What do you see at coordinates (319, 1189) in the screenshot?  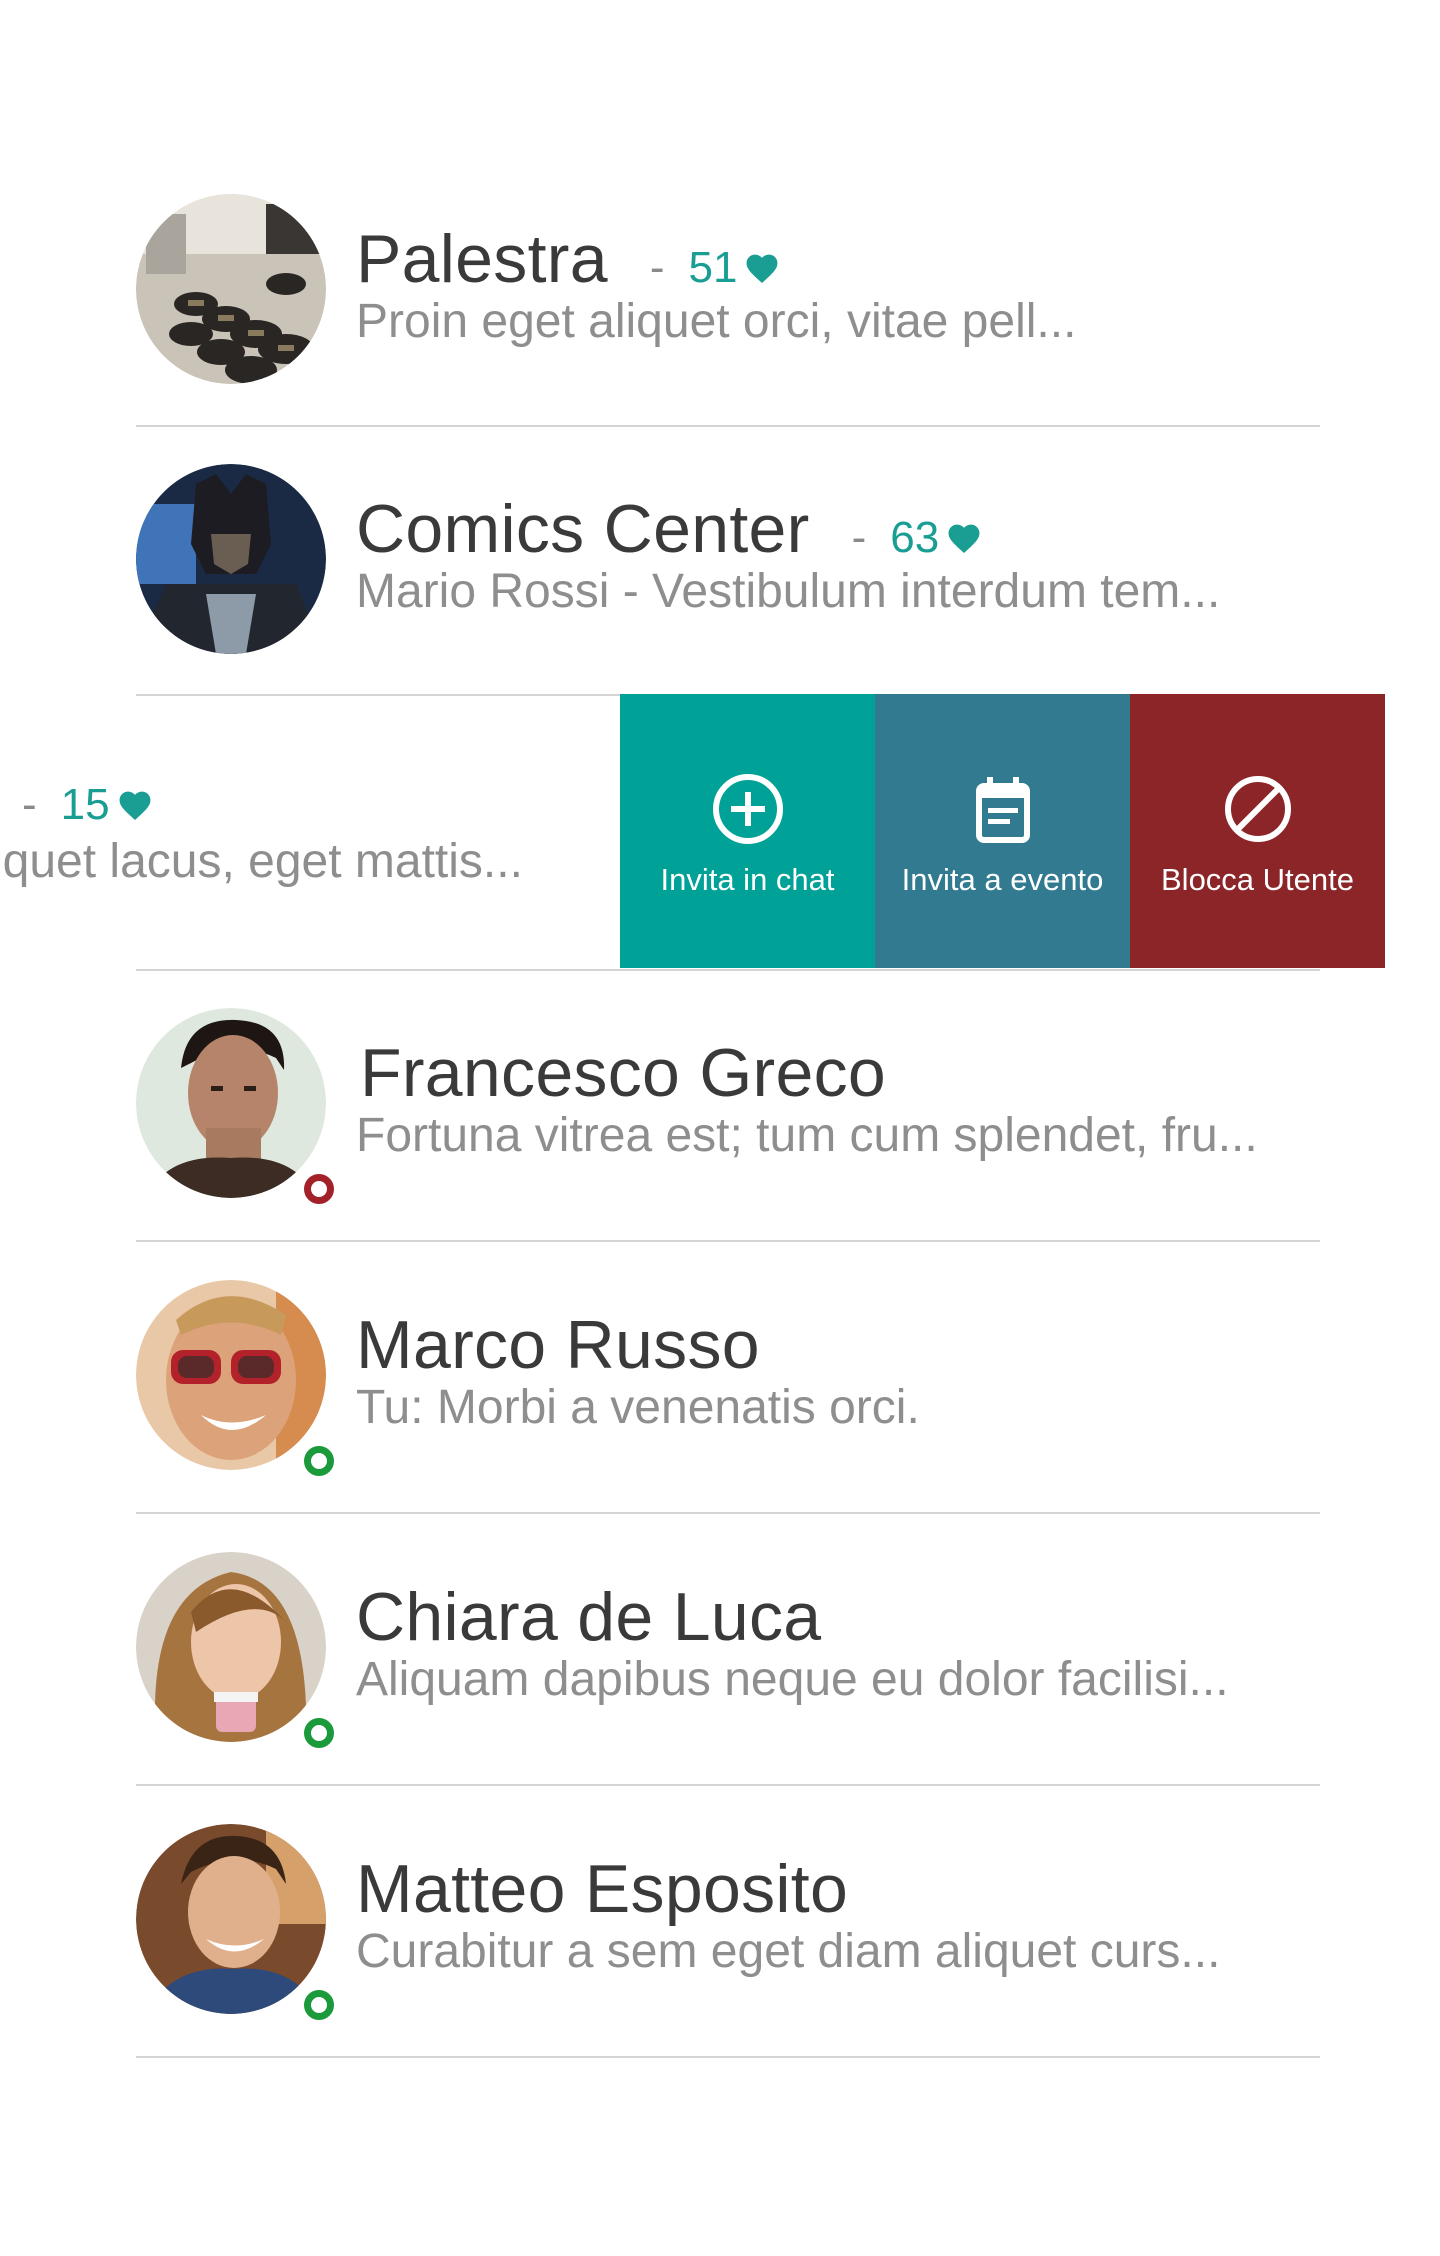 I see `offline-status-indicator` at bounding box center [319, 1189].